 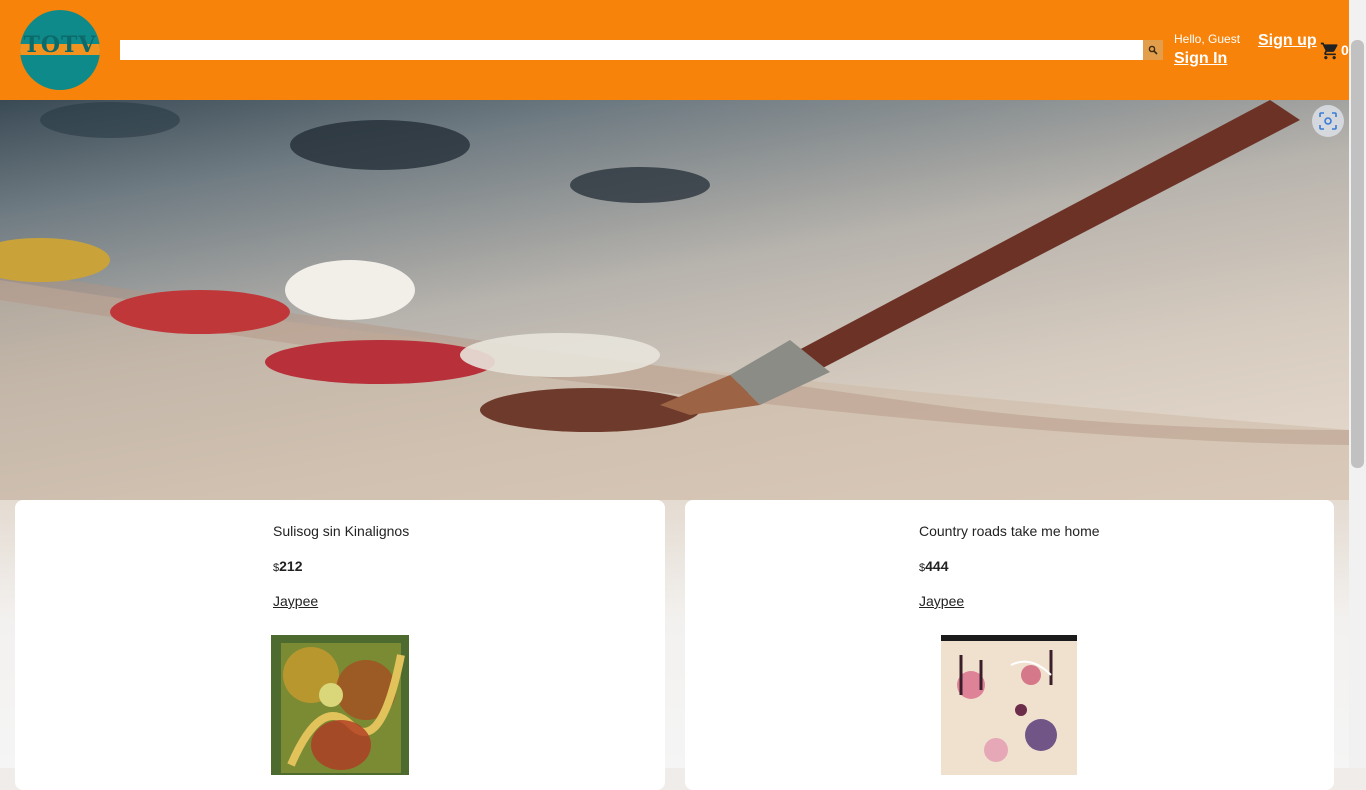 What do you see at coordinates (1345, 50) in the screenshot?
I see `cart-count: 0` at bounding box center [1345, 50].